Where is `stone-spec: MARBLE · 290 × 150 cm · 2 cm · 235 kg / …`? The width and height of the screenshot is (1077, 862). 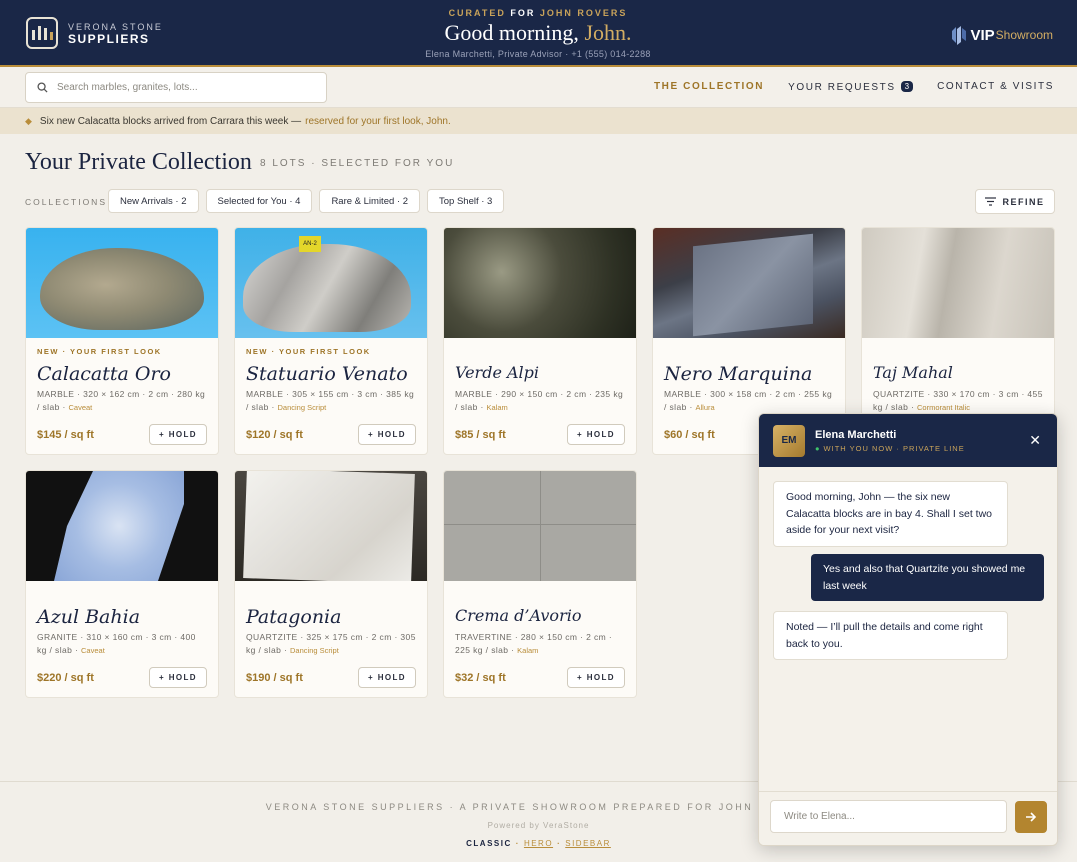
stone-spec: MARBLE · 290 × 150 cm · 2 cm · 235 kg / … is located at coordinates (539, 400).